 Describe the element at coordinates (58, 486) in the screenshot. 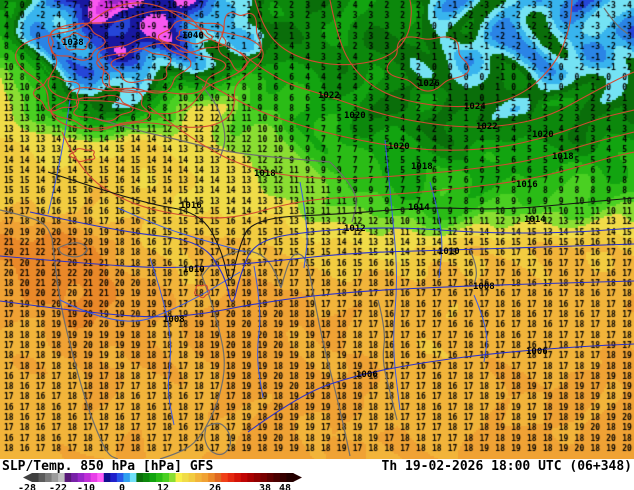

I see `color-scale-tick: -22` at that location.